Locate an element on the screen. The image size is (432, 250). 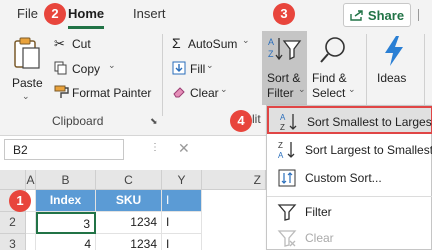
row-header-2: 2 is located at coordinates (13, 223).